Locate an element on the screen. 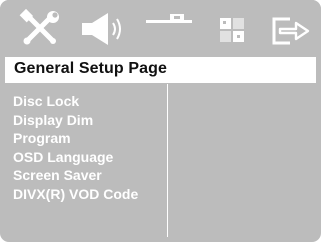 The width and height of the screenshot is (321, 242). video-setup-icon is located at coordinates (169, 29).